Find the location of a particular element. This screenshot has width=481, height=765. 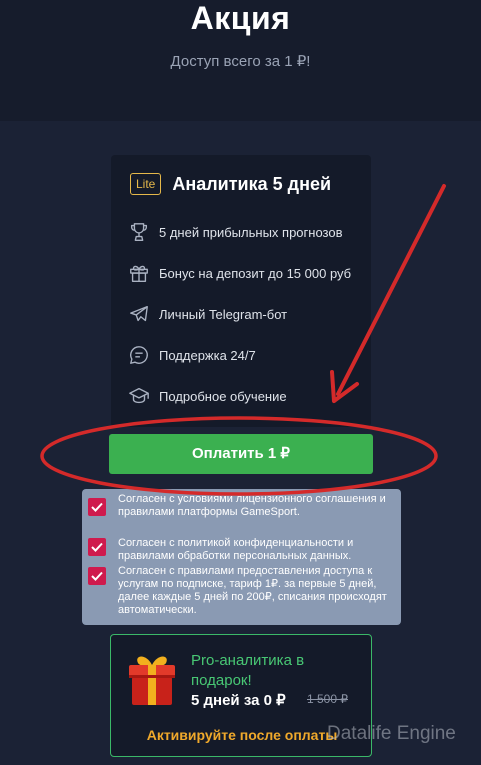

feature-label: 5 дней прибыльных прогнозов is located at coordinates (251, 232).